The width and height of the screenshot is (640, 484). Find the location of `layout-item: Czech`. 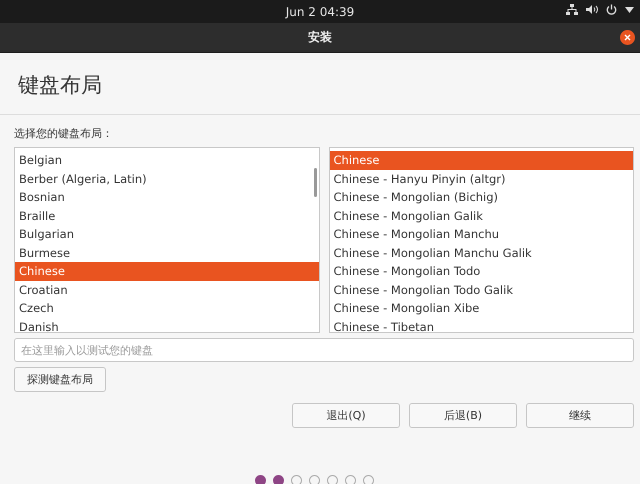

layout-item: Czech is located at coordinates (166, 308).